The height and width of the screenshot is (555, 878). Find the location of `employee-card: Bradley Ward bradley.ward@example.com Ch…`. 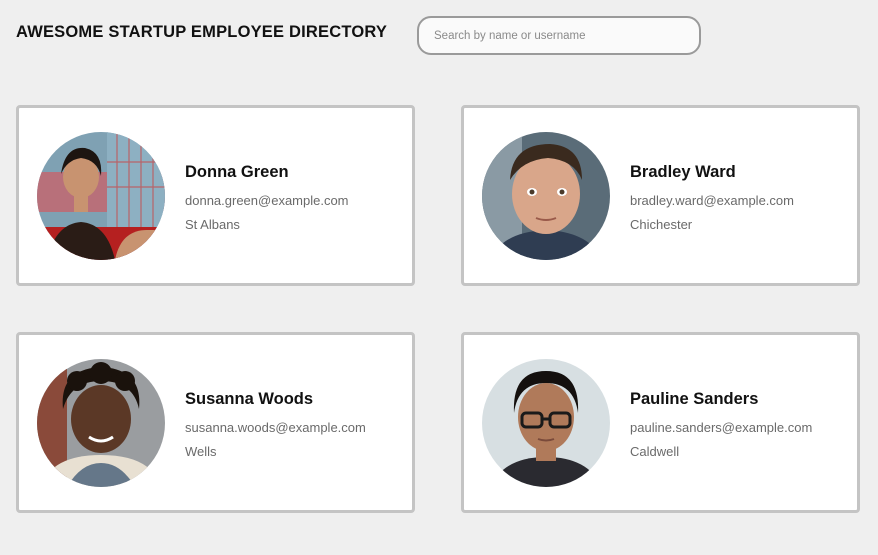

employee-card: Bradley Ward bradley.ward@example.com Ch… is located at coordinates (660, 195).